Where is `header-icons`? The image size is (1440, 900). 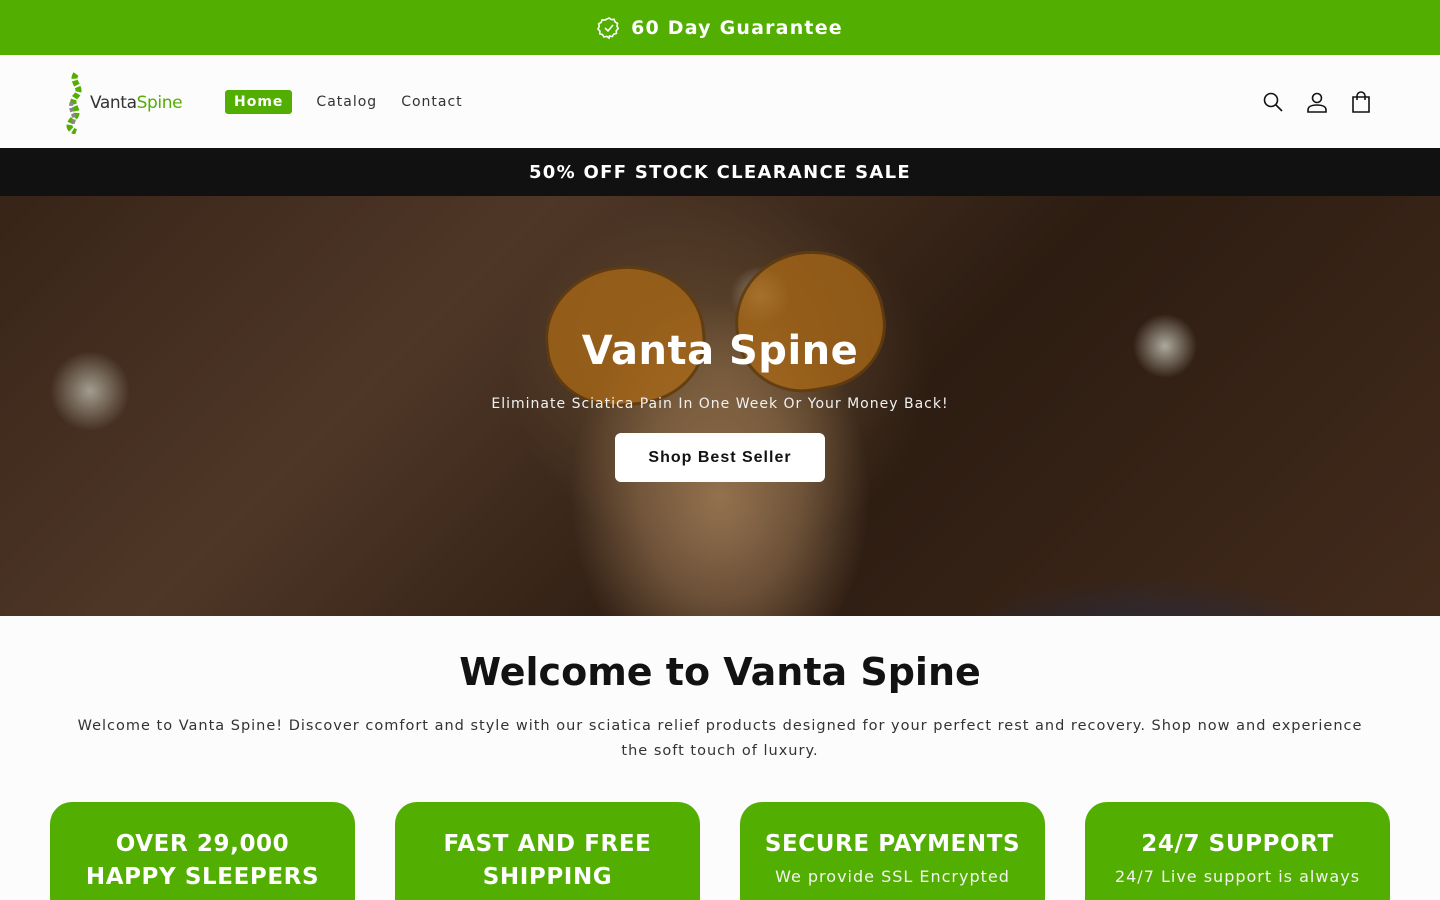
header-icons is located at coordinates (1317, 102).